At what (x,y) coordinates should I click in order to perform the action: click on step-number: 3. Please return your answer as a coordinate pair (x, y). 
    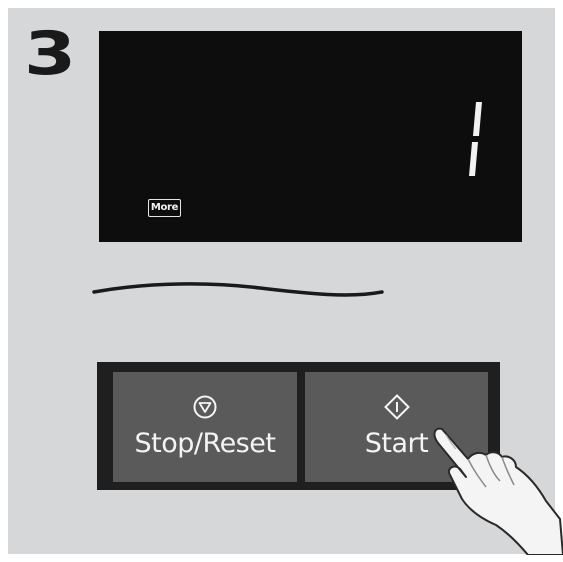
    Looking at the image, I should click on (50, 54).